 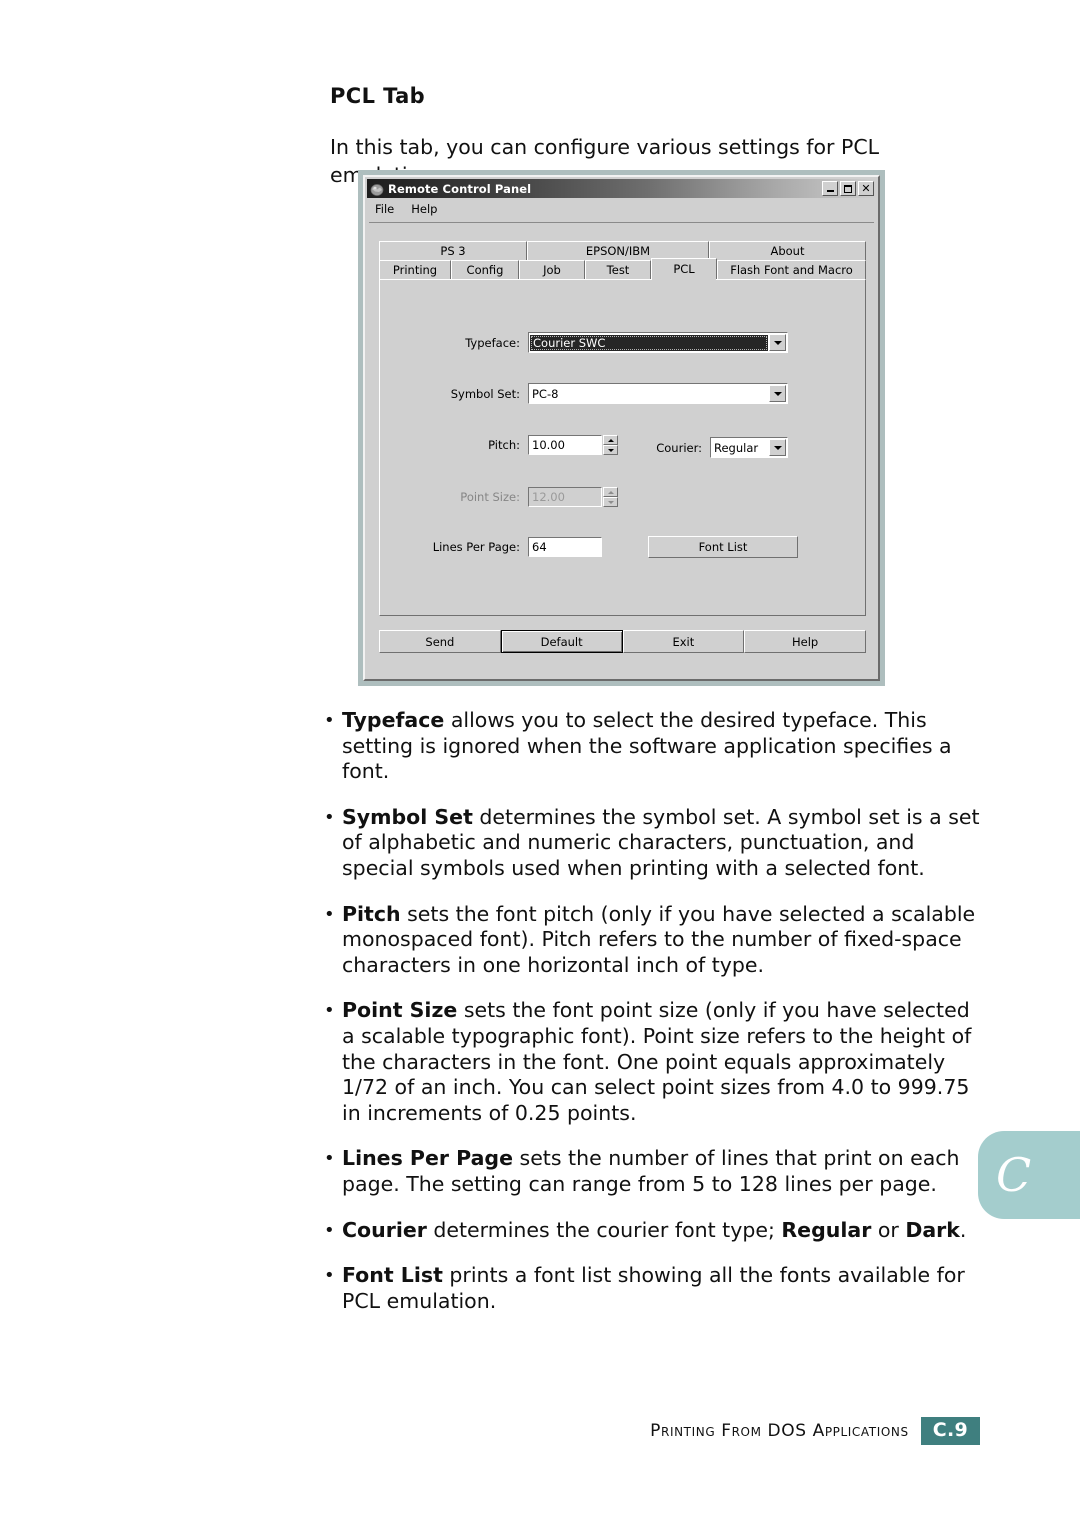 What do you see at coordinates (618, 251) in the screenshot?
I see `tab-label: EPSON/IBM` at bounding box center [618, 251].